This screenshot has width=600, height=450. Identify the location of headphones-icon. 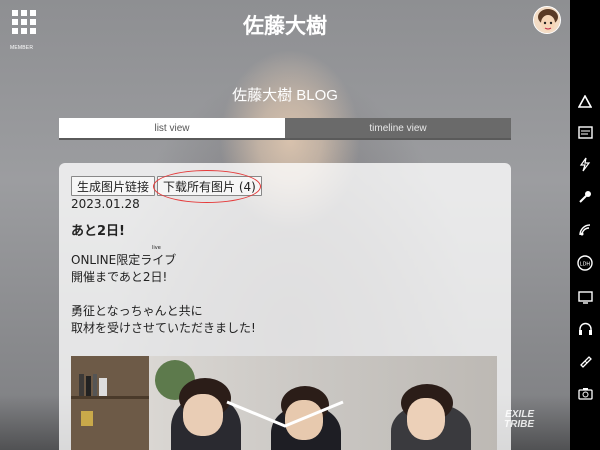
(585, 329).